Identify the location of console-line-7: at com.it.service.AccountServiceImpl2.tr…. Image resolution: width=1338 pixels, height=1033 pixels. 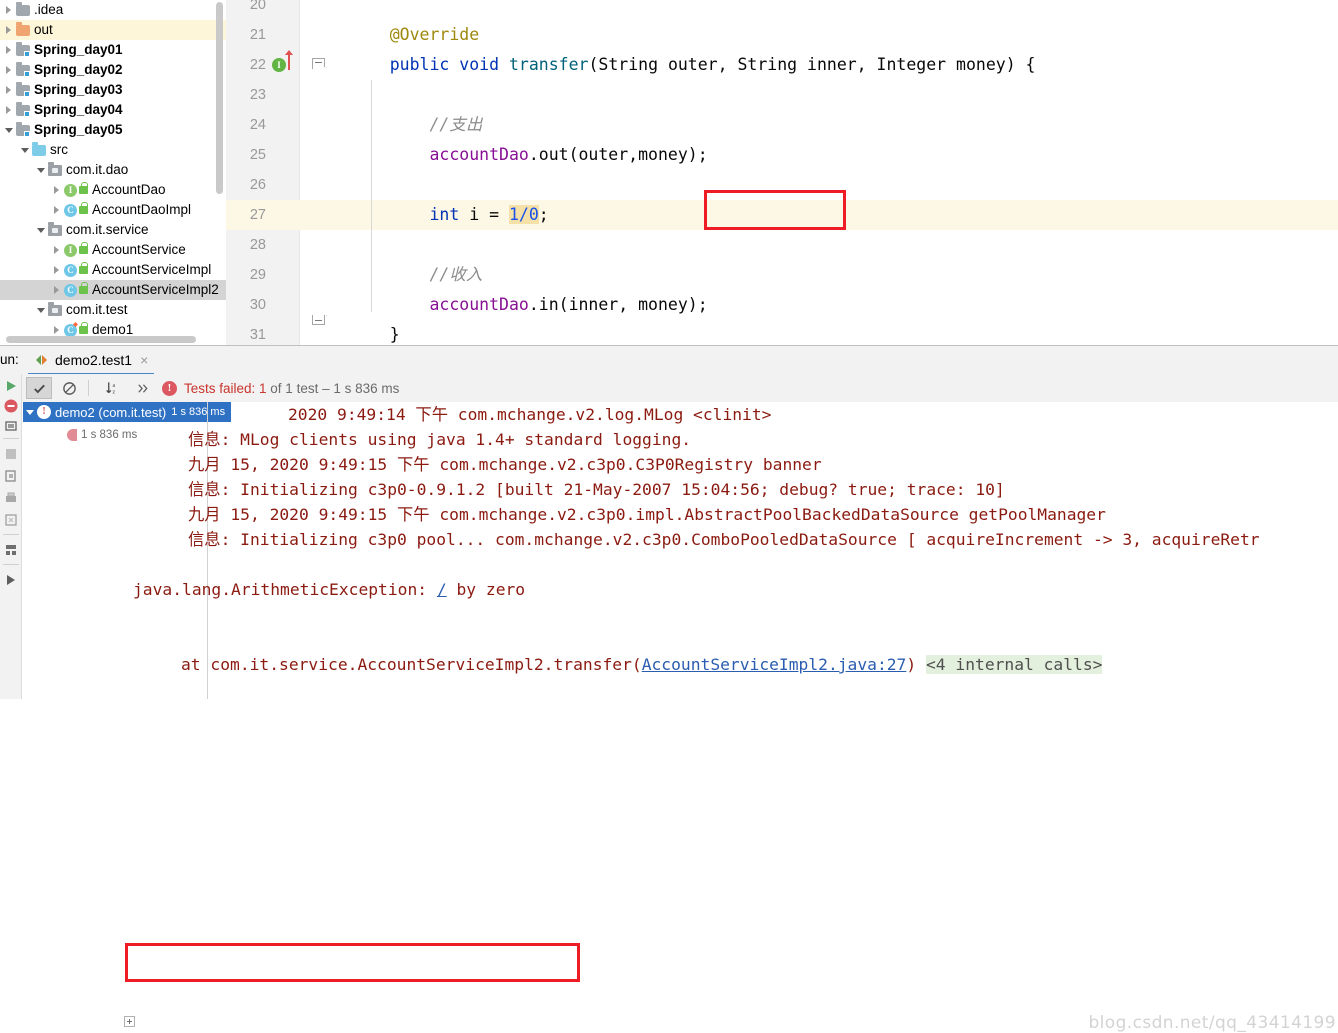
(642, 664).